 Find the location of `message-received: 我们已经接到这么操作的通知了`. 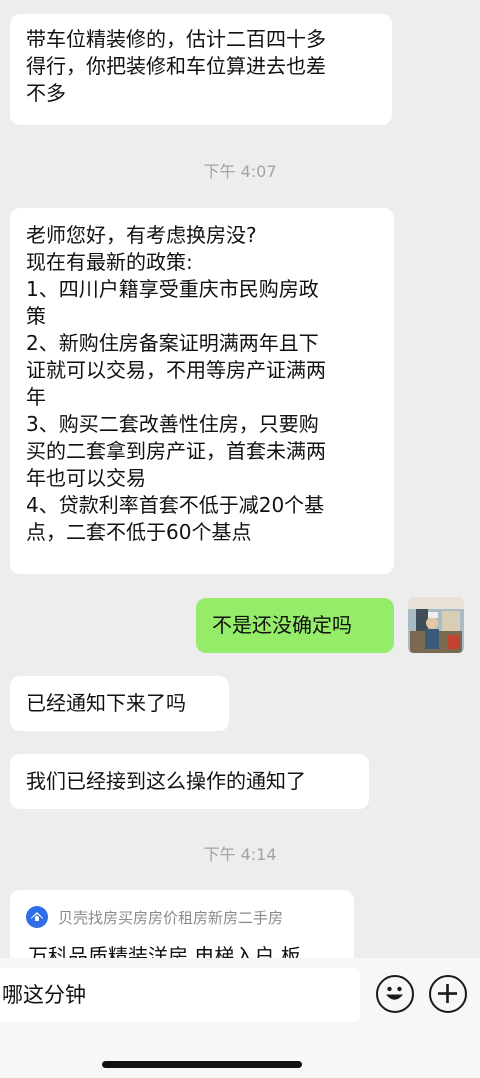

message-received: 我们已经接到这么操作的通知了 is located at coordinates (189, 781).